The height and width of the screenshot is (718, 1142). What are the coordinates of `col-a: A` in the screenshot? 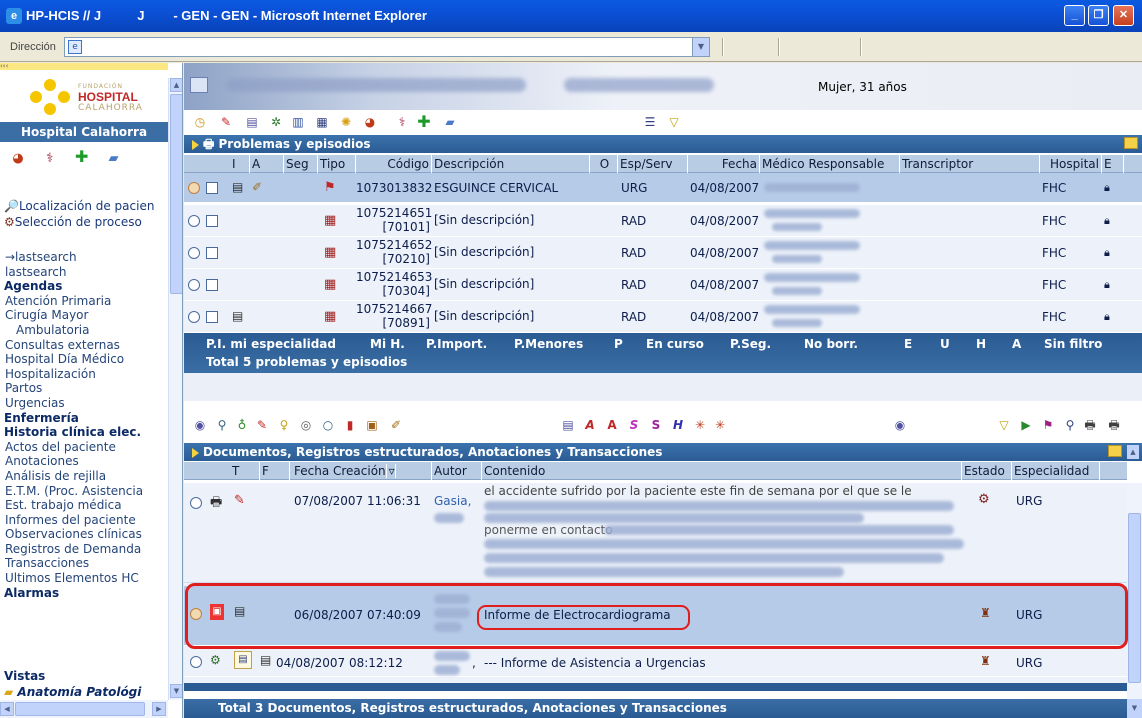 It's located at (267, 164).